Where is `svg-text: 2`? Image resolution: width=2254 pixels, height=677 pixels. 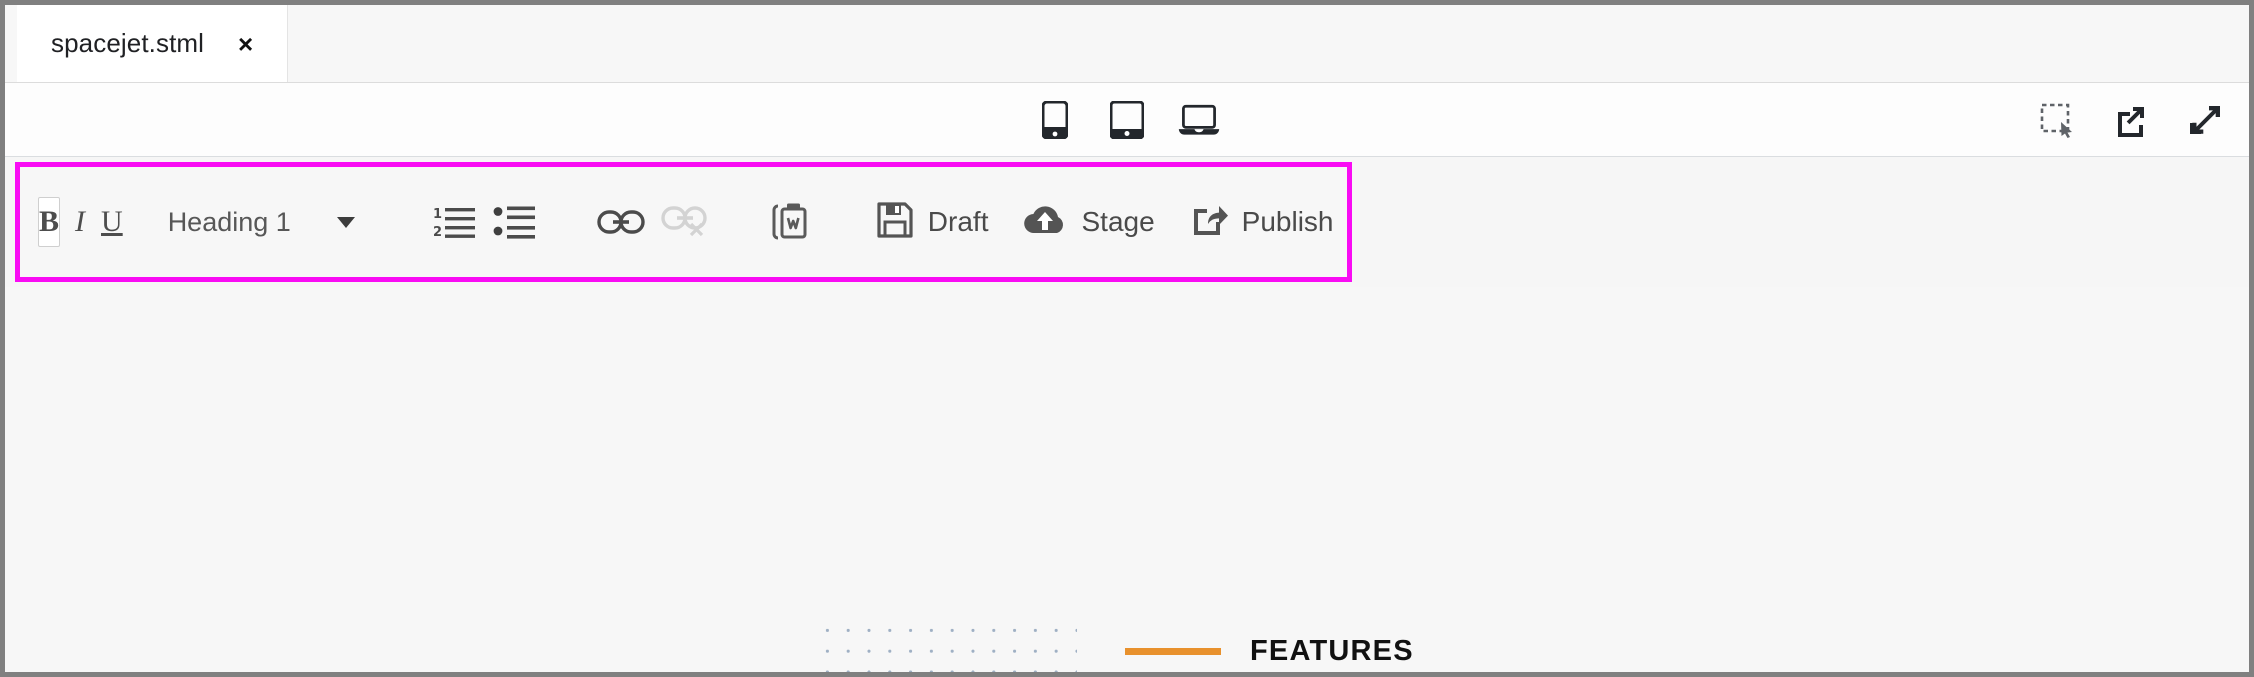
svg-text: 2 is located at coordinates (437, 232).